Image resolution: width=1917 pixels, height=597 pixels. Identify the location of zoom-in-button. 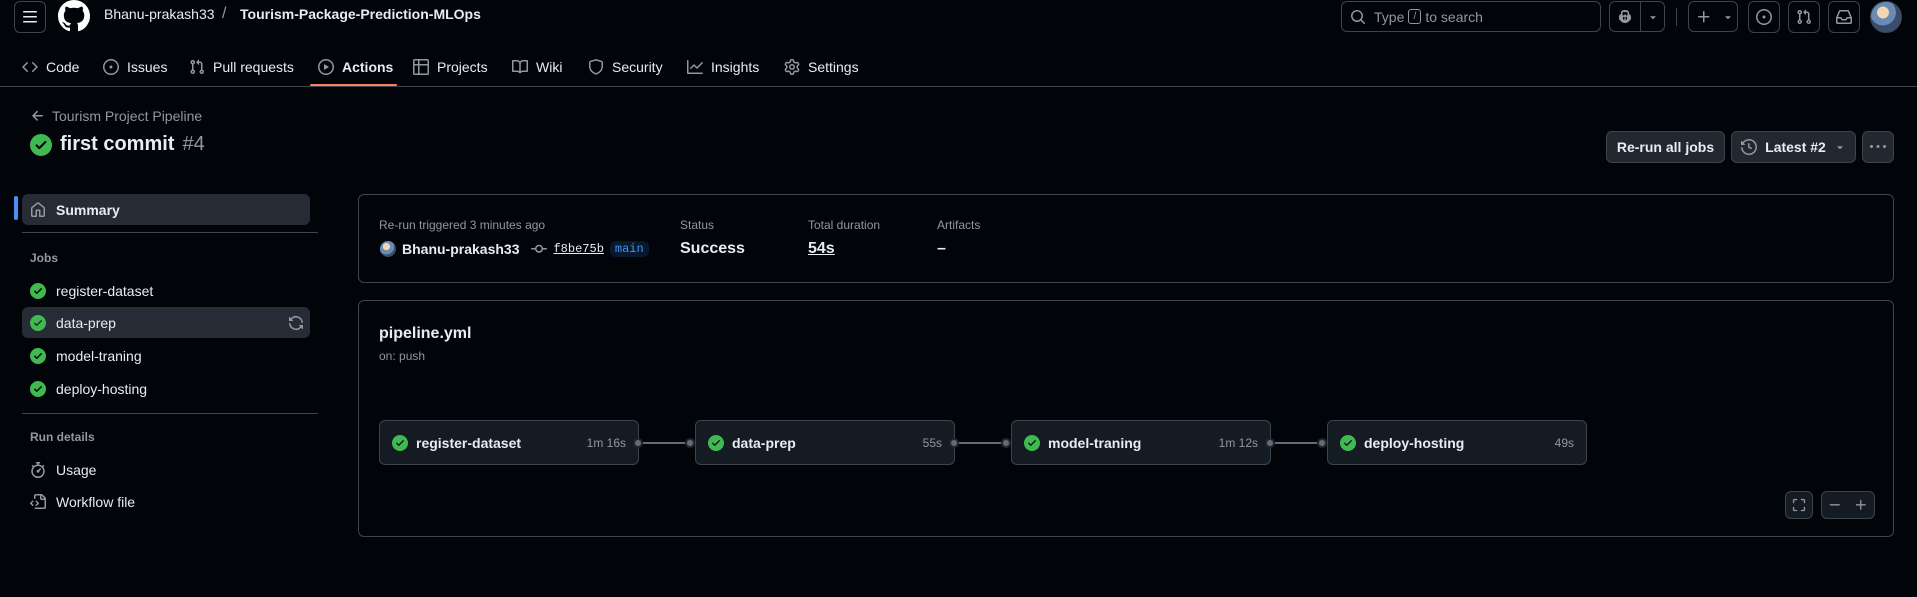
(1861, 505).